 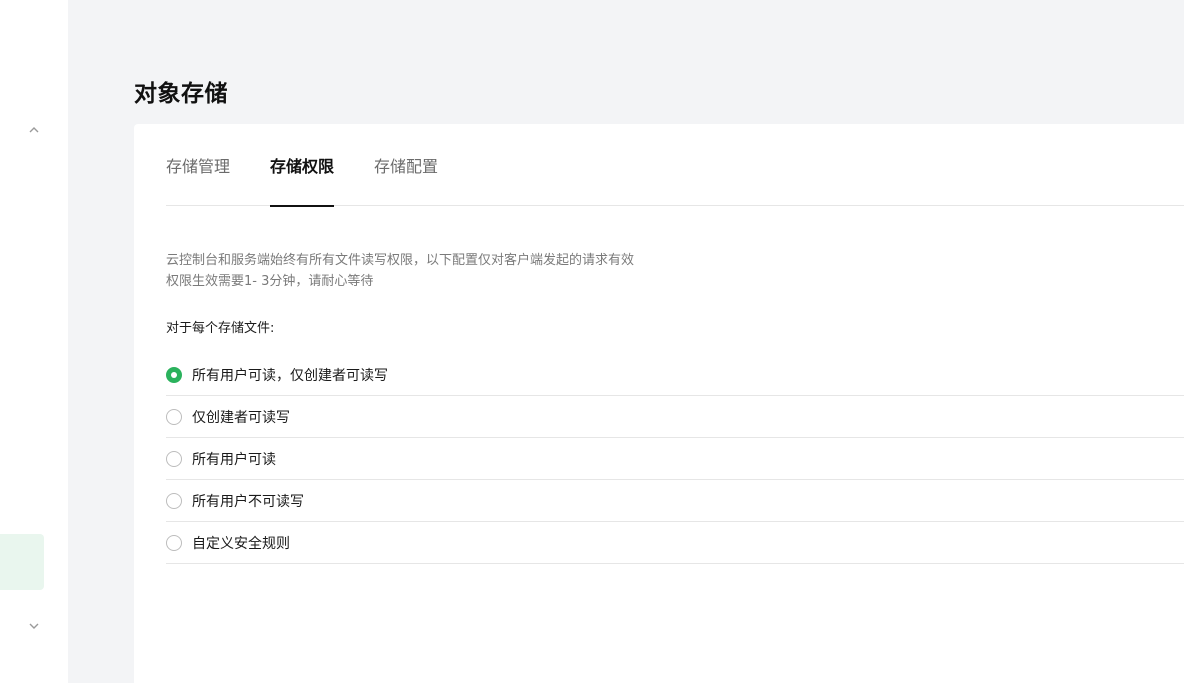 What do you see at coordinates (22, 562) in the screenshot?
I see `sidebar-item-active` at bounding box center [22, 562].